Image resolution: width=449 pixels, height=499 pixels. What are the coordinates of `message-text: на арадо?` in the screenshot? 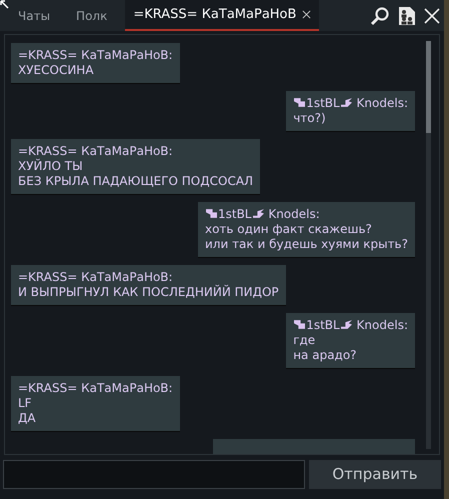 It's located at (325, 355).